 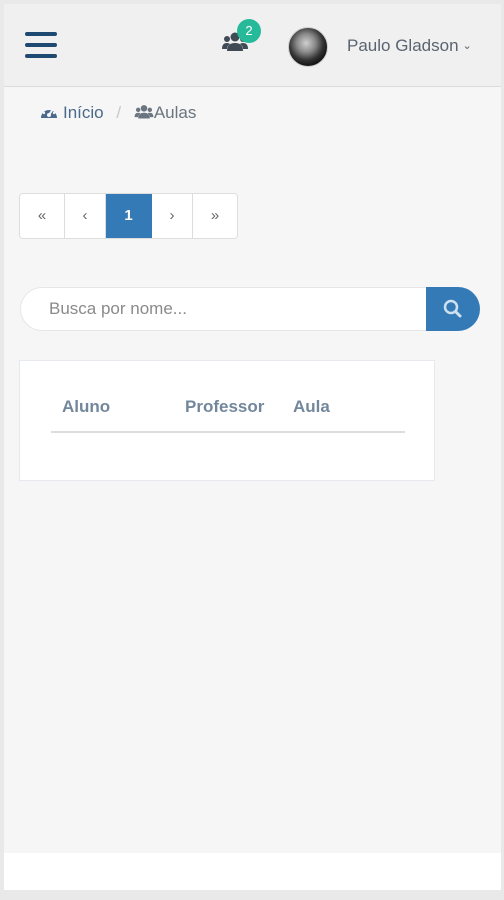 I want to click on page-first-button: «, so click(x=42, y=216).